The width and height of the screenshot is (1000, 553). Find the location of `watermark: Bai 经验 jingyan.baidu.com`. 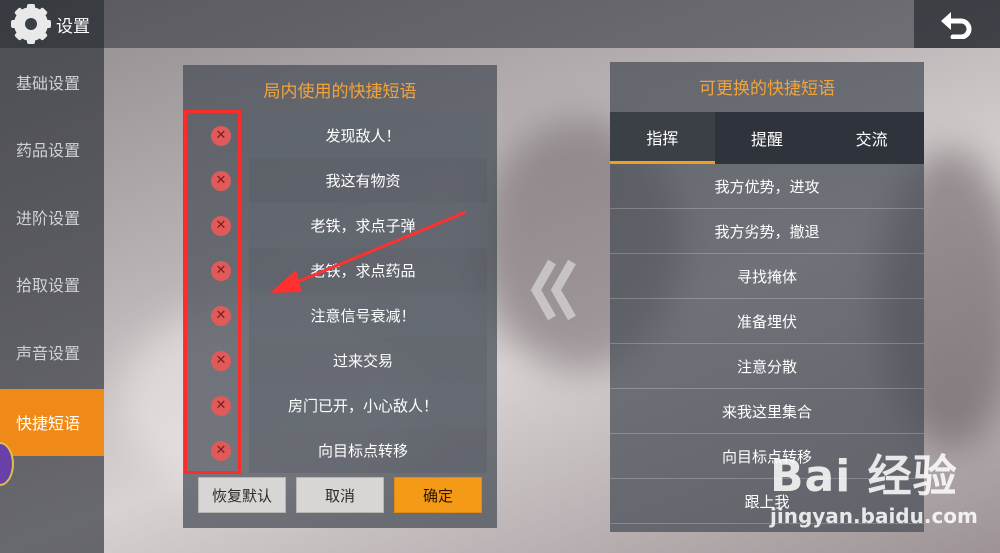

watermark: Bai 经验 jingyan.baidu.com is located at coordinates (874, 484).